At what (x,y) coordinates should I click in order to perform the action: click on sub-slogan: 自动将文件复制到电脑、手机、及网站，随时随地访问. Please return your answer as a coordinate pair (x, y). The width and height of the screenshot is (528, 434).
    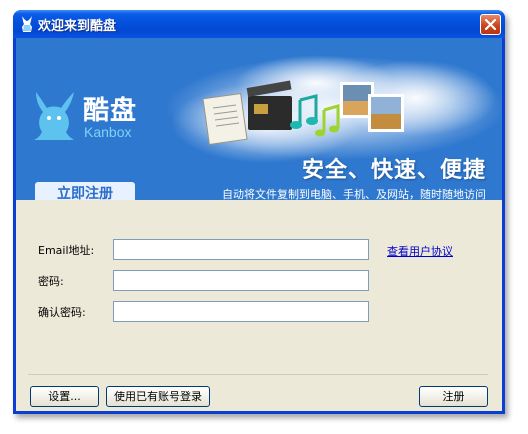
    Looking at the image, I should click on (354, 194).